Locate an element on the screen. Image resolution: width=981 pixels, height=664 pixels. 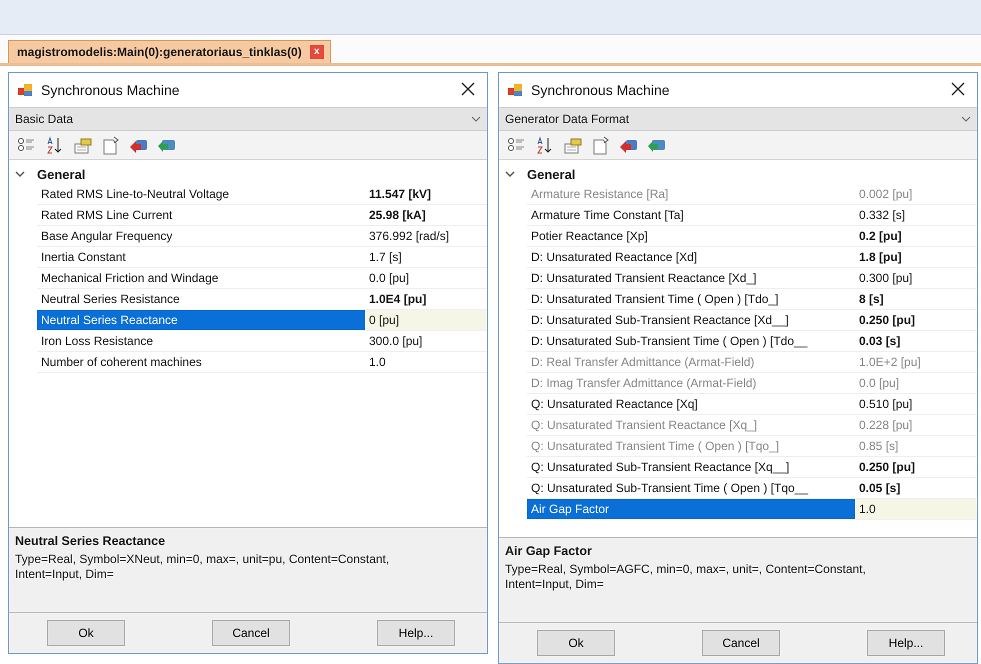
tab-close-button: x is located at coordinates (317, 52).